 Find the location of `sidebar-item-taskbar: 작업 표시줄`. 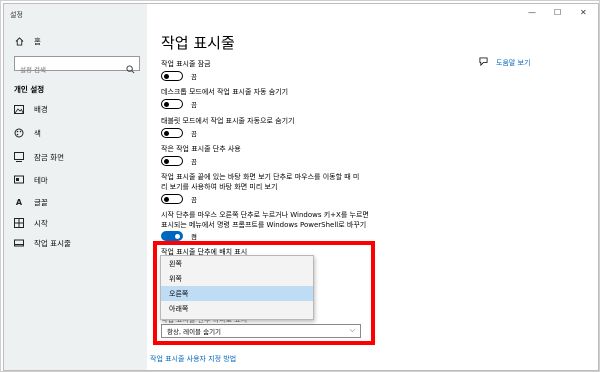

sidebar-item-taskbar: 작업 표시줄 is located at coordinates (42, 243).